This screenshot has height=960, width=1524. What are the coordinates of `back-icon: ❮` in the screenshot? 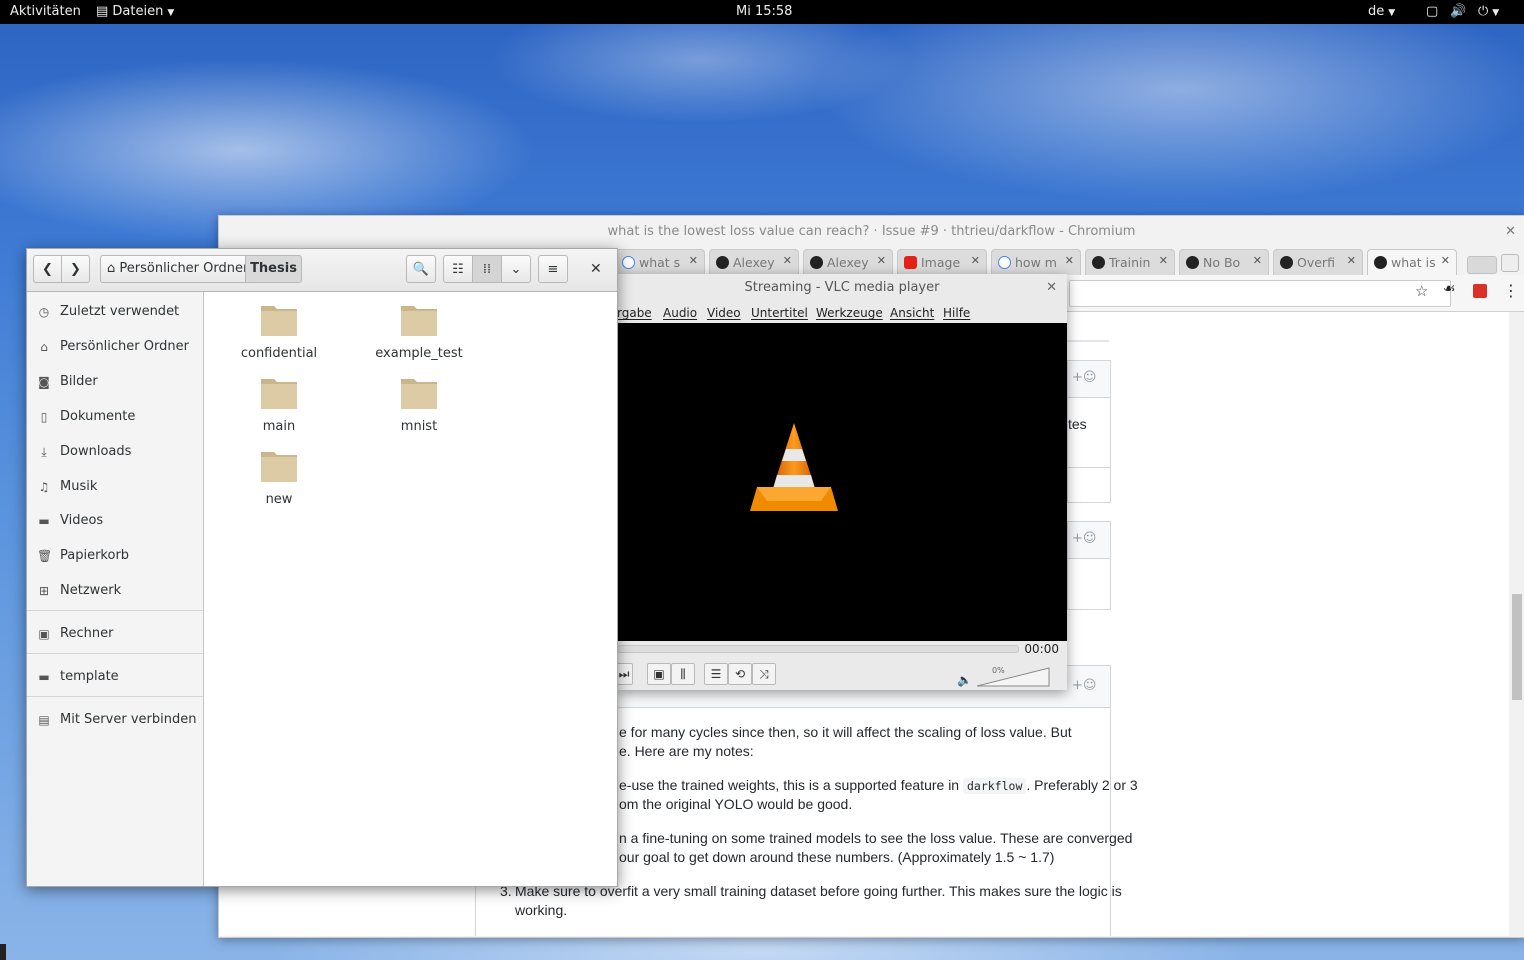 It's located at (47, 269).